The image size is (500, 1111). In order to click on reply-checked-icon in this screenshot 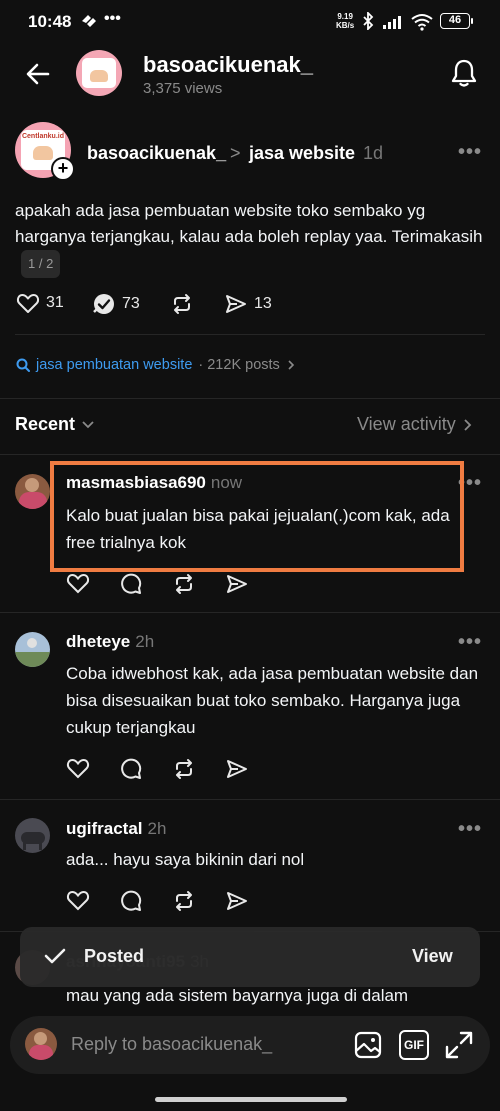, I will do `click(103, 304)`.